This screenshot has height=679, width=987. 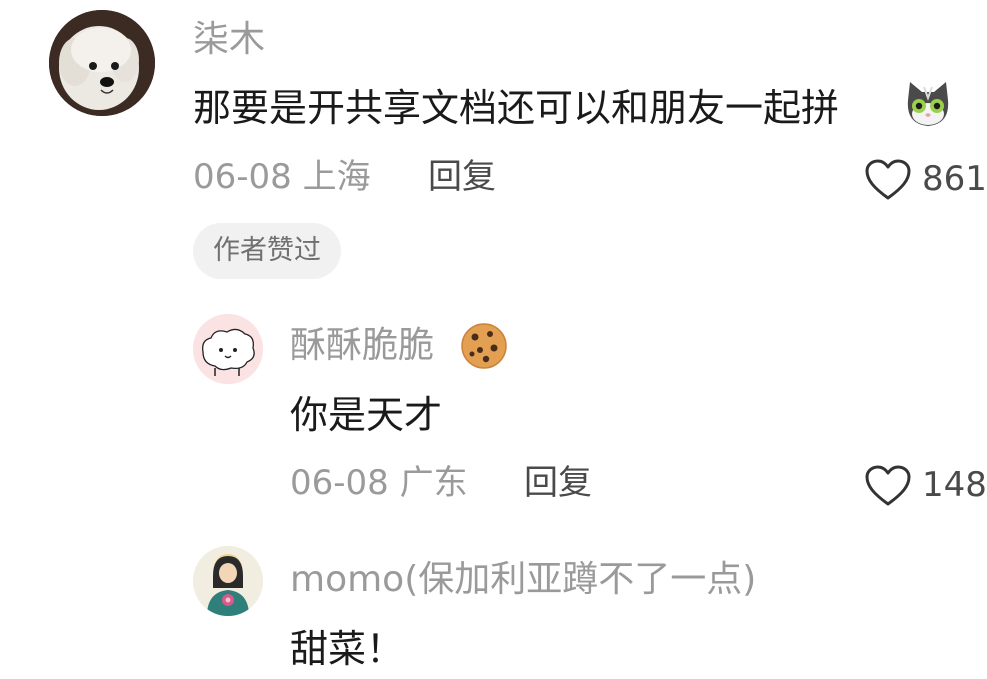 I want to click on girl-avatar-image, so click(x=228, y=581).